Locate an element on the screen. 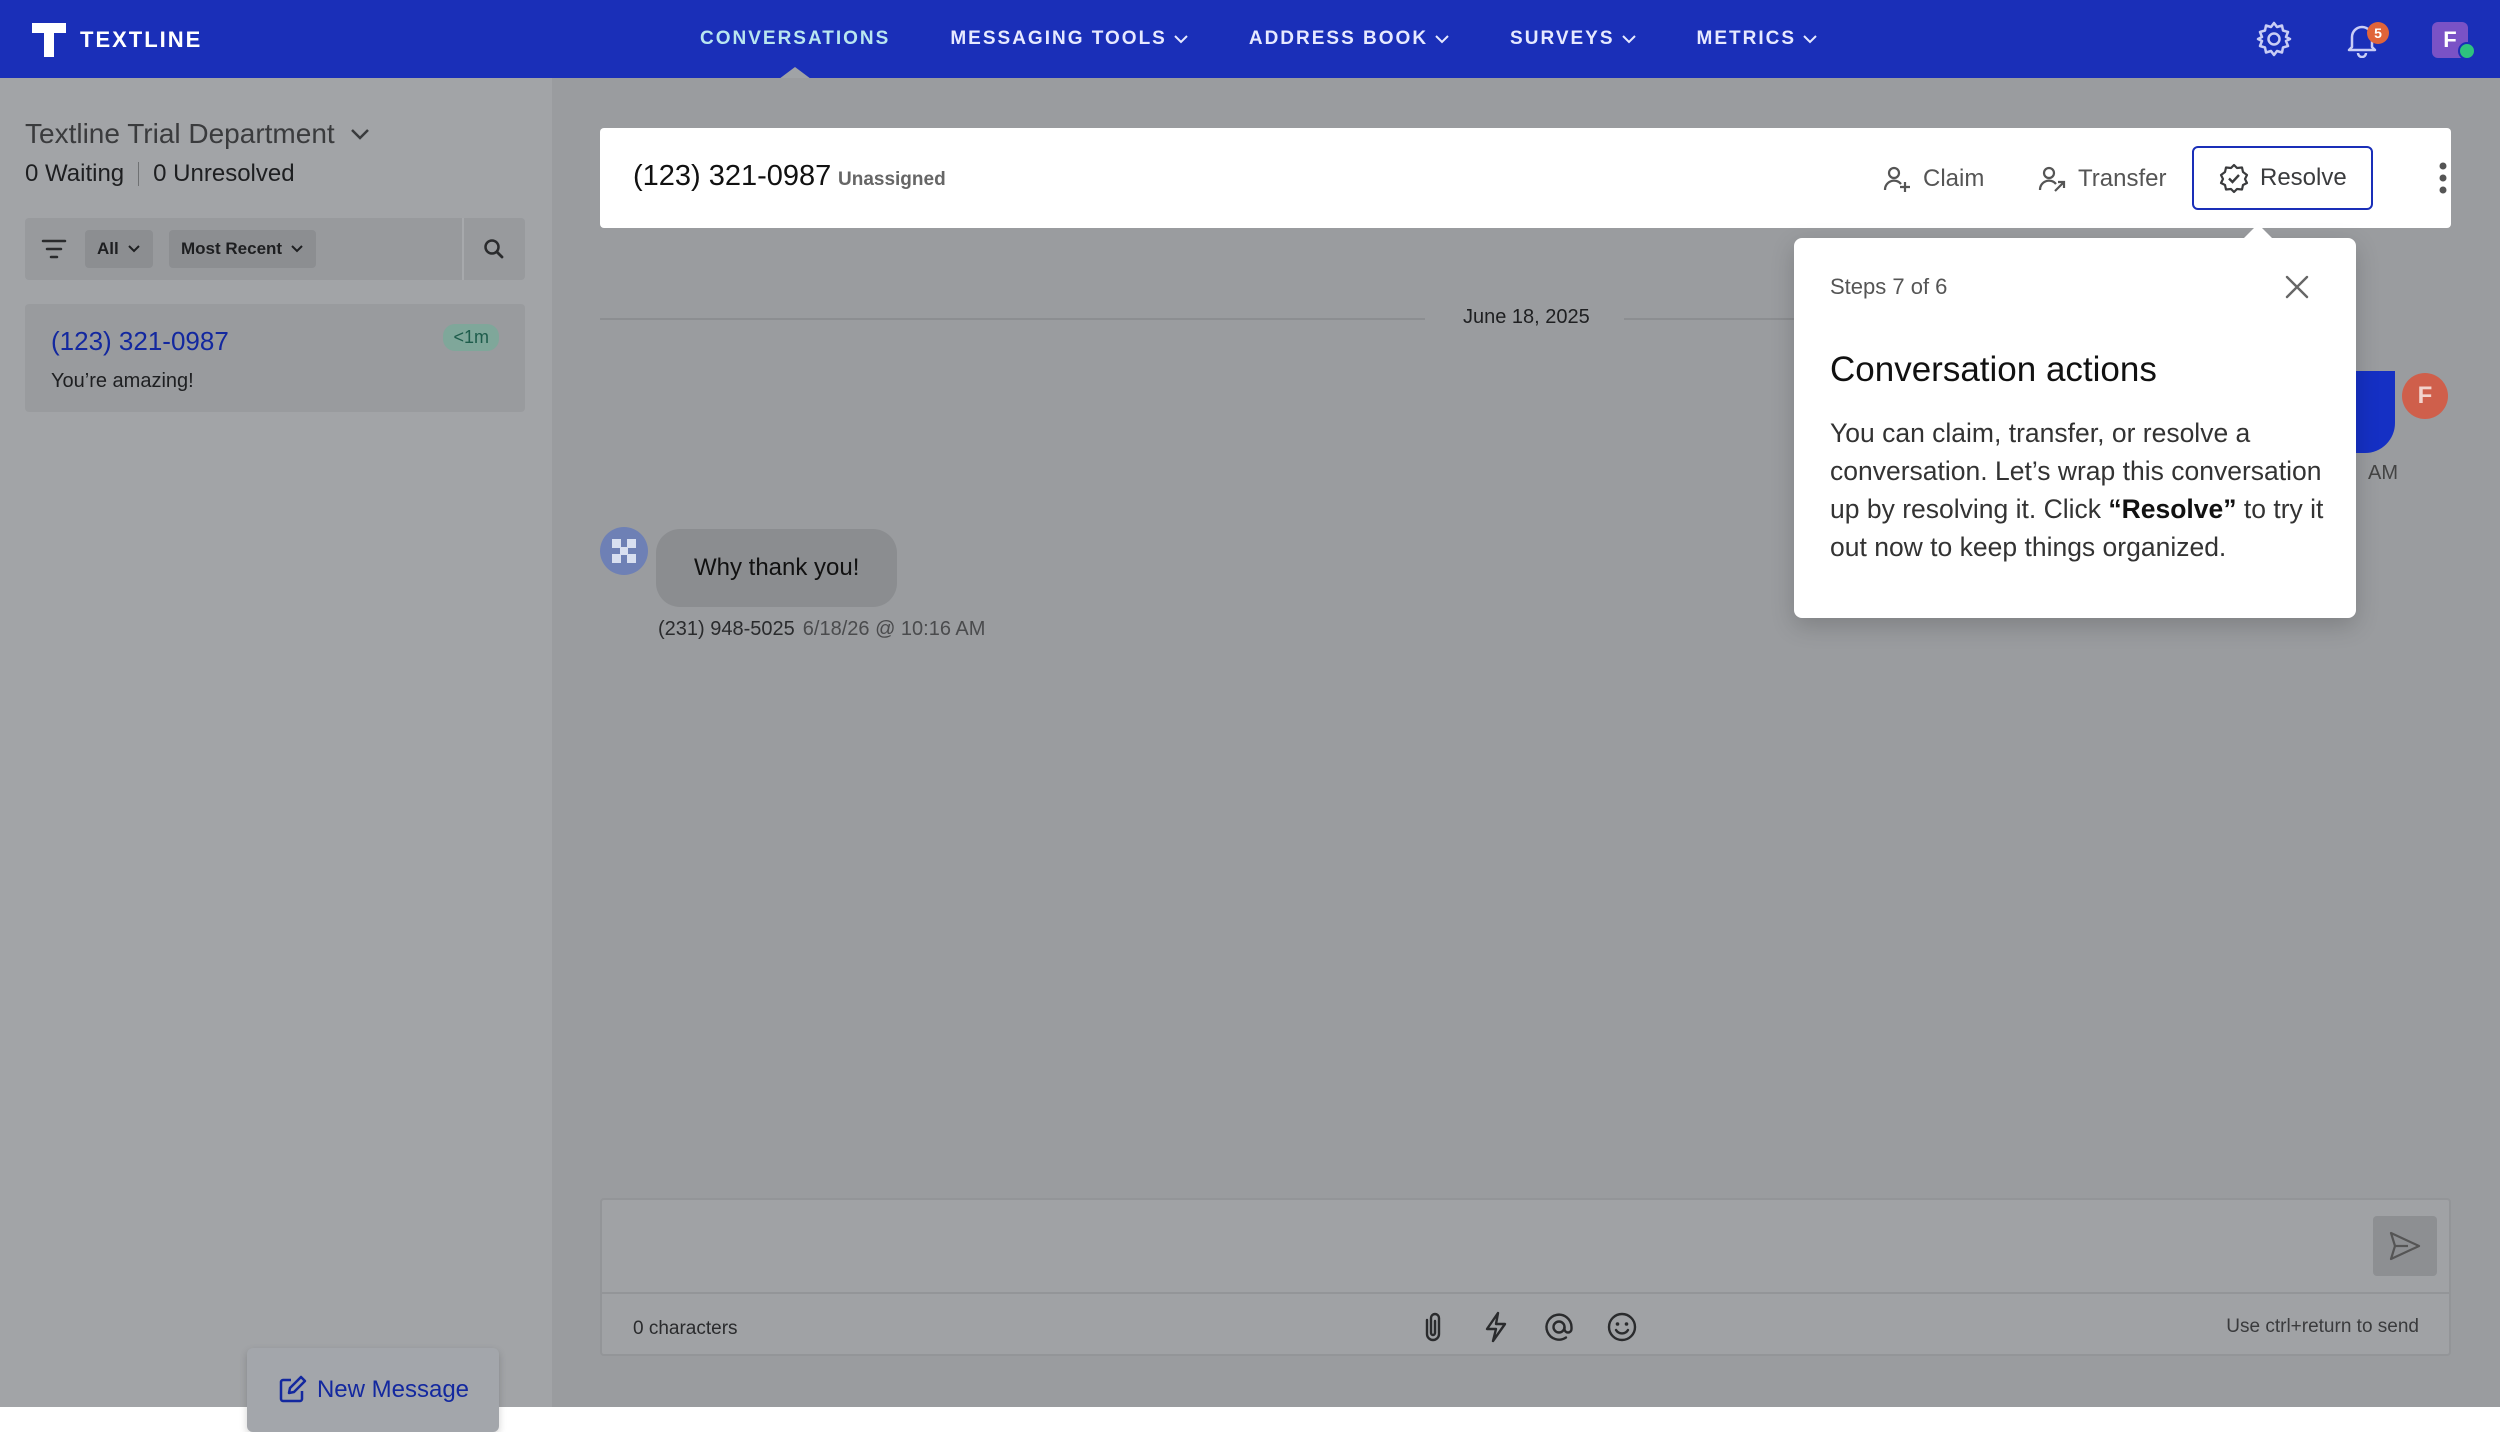 The image size is (2500, 1432). claim-button: Claim is located at coordinates (1932, 179).